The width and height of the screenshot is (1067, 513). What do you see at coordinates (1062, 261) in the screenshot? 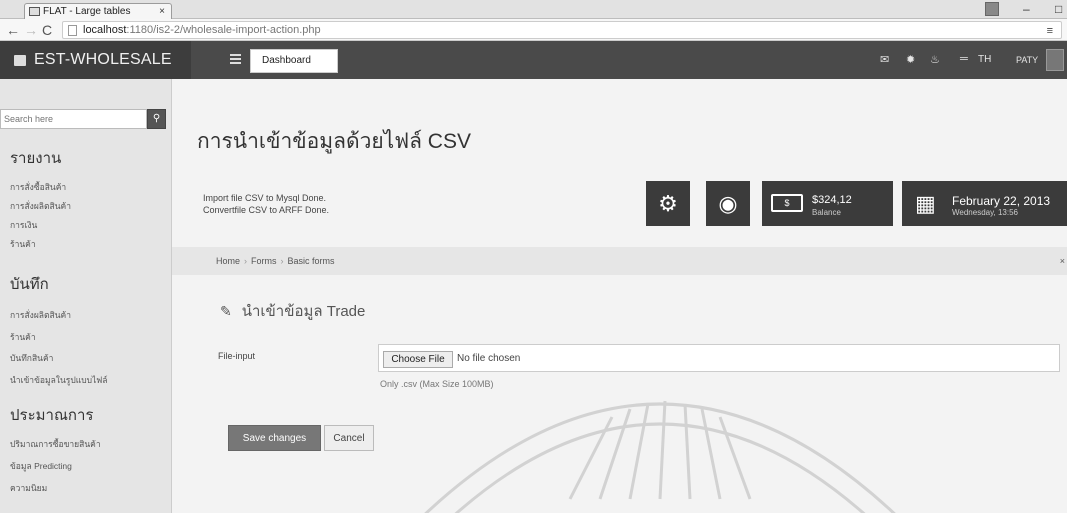
I see `breadcrumb-close-icon: ×` at bounding box center [1062, 261].